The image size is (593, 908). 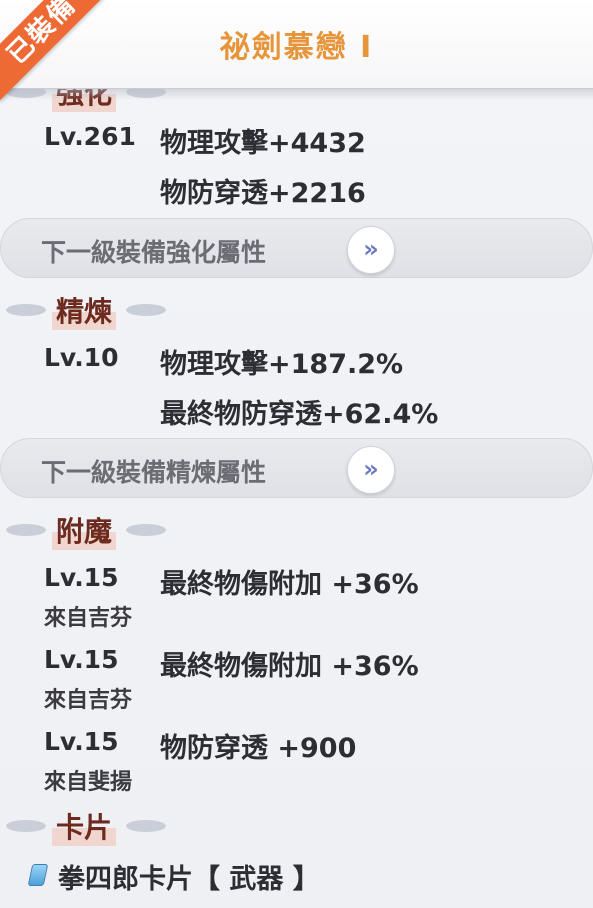 What do you see at coordinates (296, 468) in the screenshot?
I see `next-refine-bar: 下一級裝備精煉屬性 »` at bounding box center [296, 468].